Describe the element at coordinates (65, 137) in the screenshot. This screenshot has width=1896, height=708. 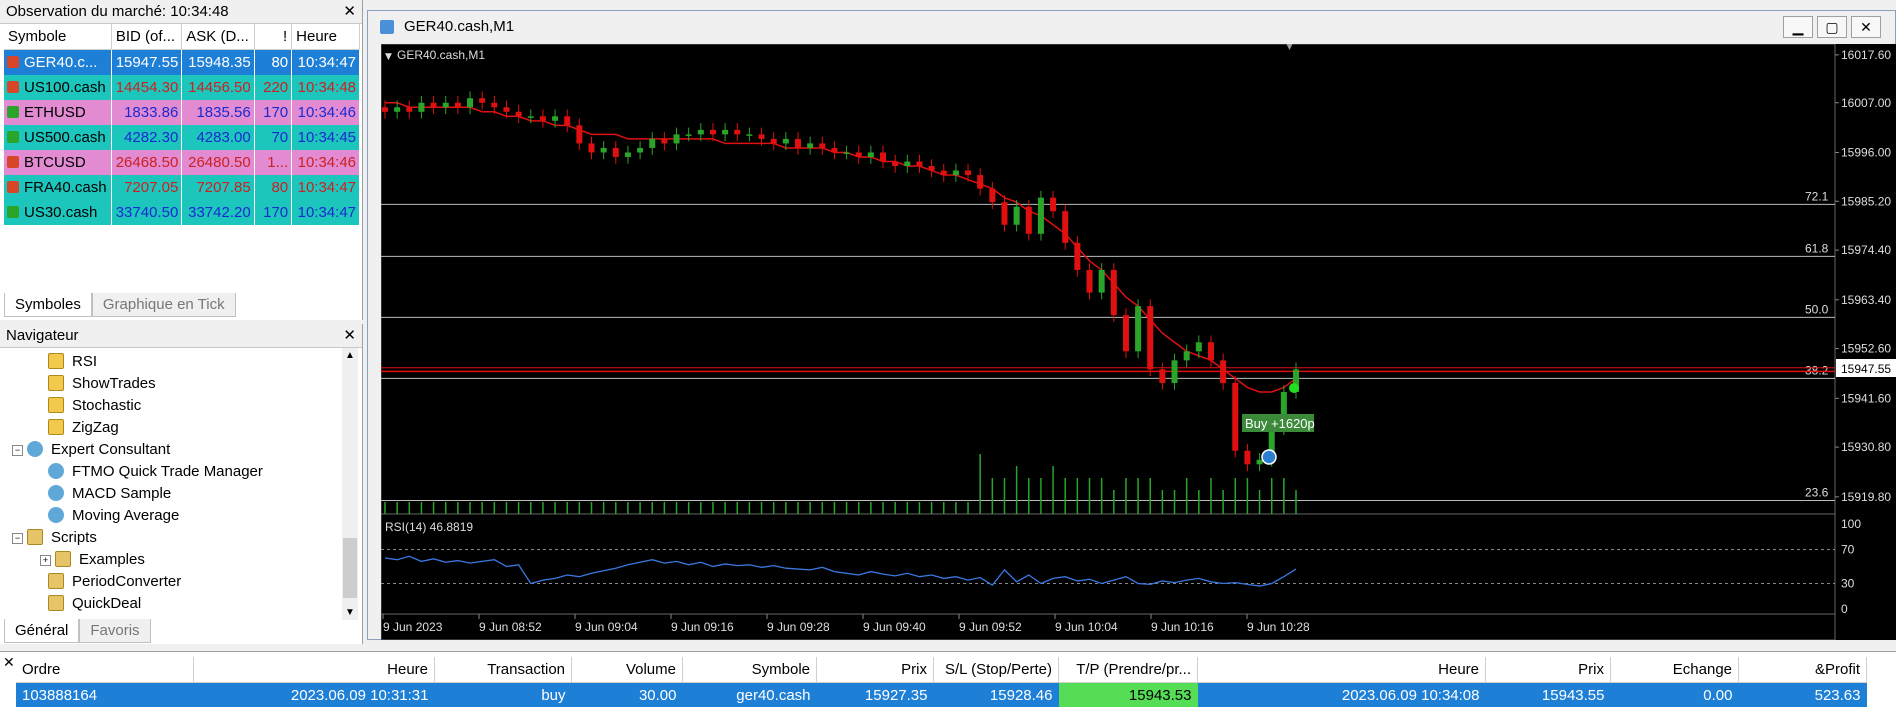
I see `symbol-name: US500.cash` at that location.